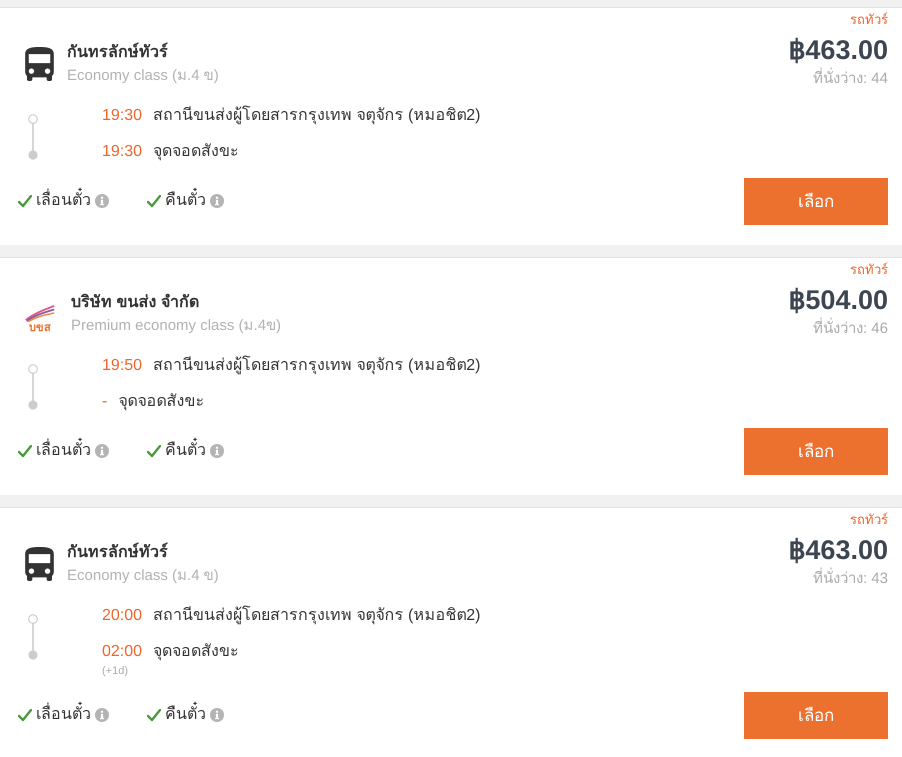 The image size is (902, 757). Describe the element at coordinates (850, 79) in the screenshot. I see `seats-available: ที่นั่งว่าง: 44` at that location.